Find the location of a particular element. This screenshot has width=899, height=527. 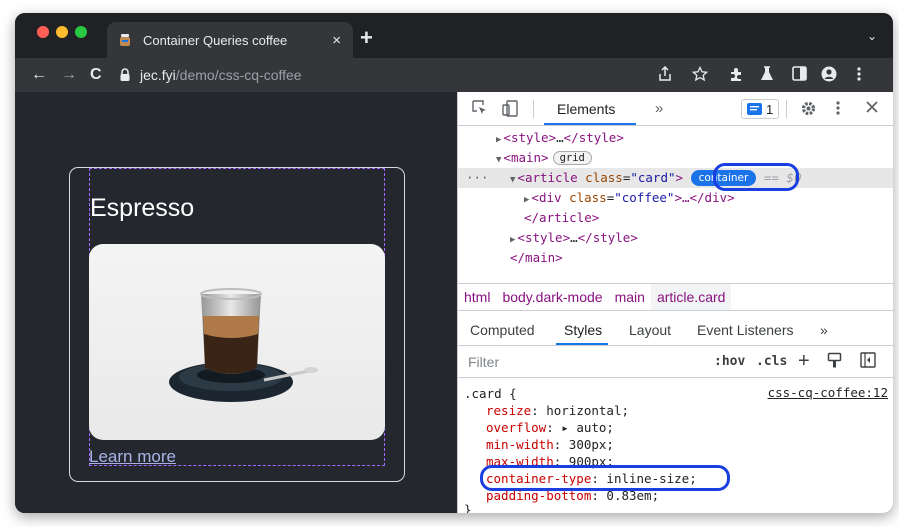

breadcrumb-body: body.dark-mode is located at coordinates (552, 297).